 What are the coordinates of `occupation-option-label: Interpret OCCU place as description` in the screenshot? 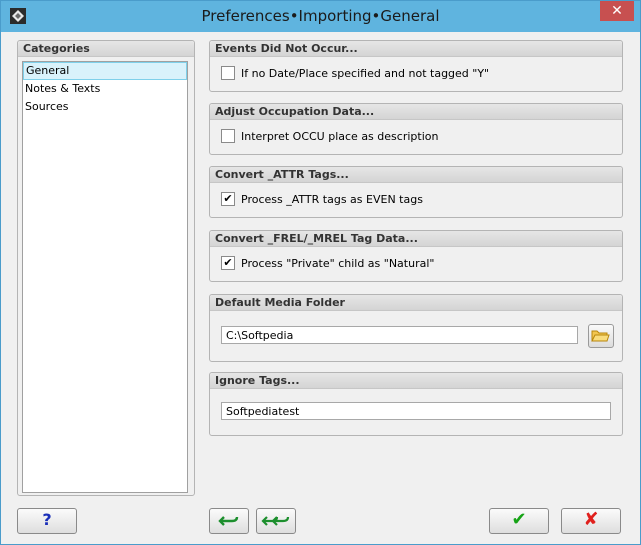 It's located at (340, 136).